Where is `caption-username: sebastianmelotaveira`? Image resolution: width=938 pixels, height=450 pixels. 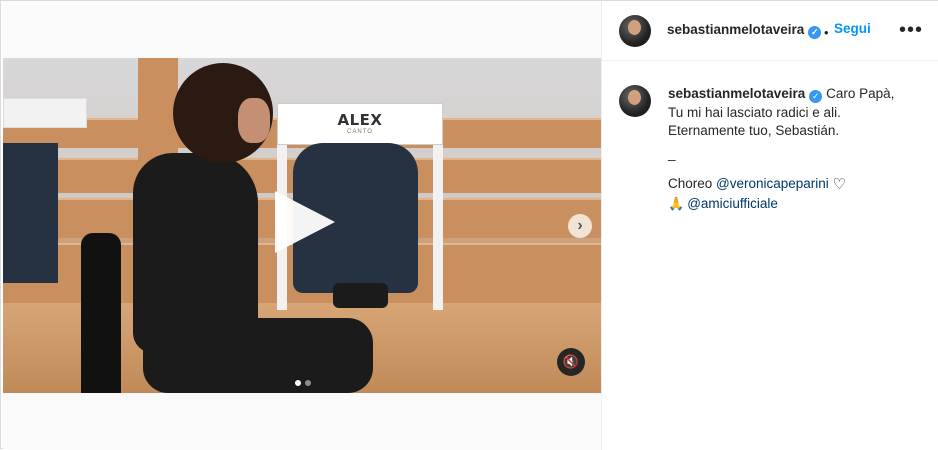
caption-username: sebastianmelotaveira is located at coordinates (736, 93).